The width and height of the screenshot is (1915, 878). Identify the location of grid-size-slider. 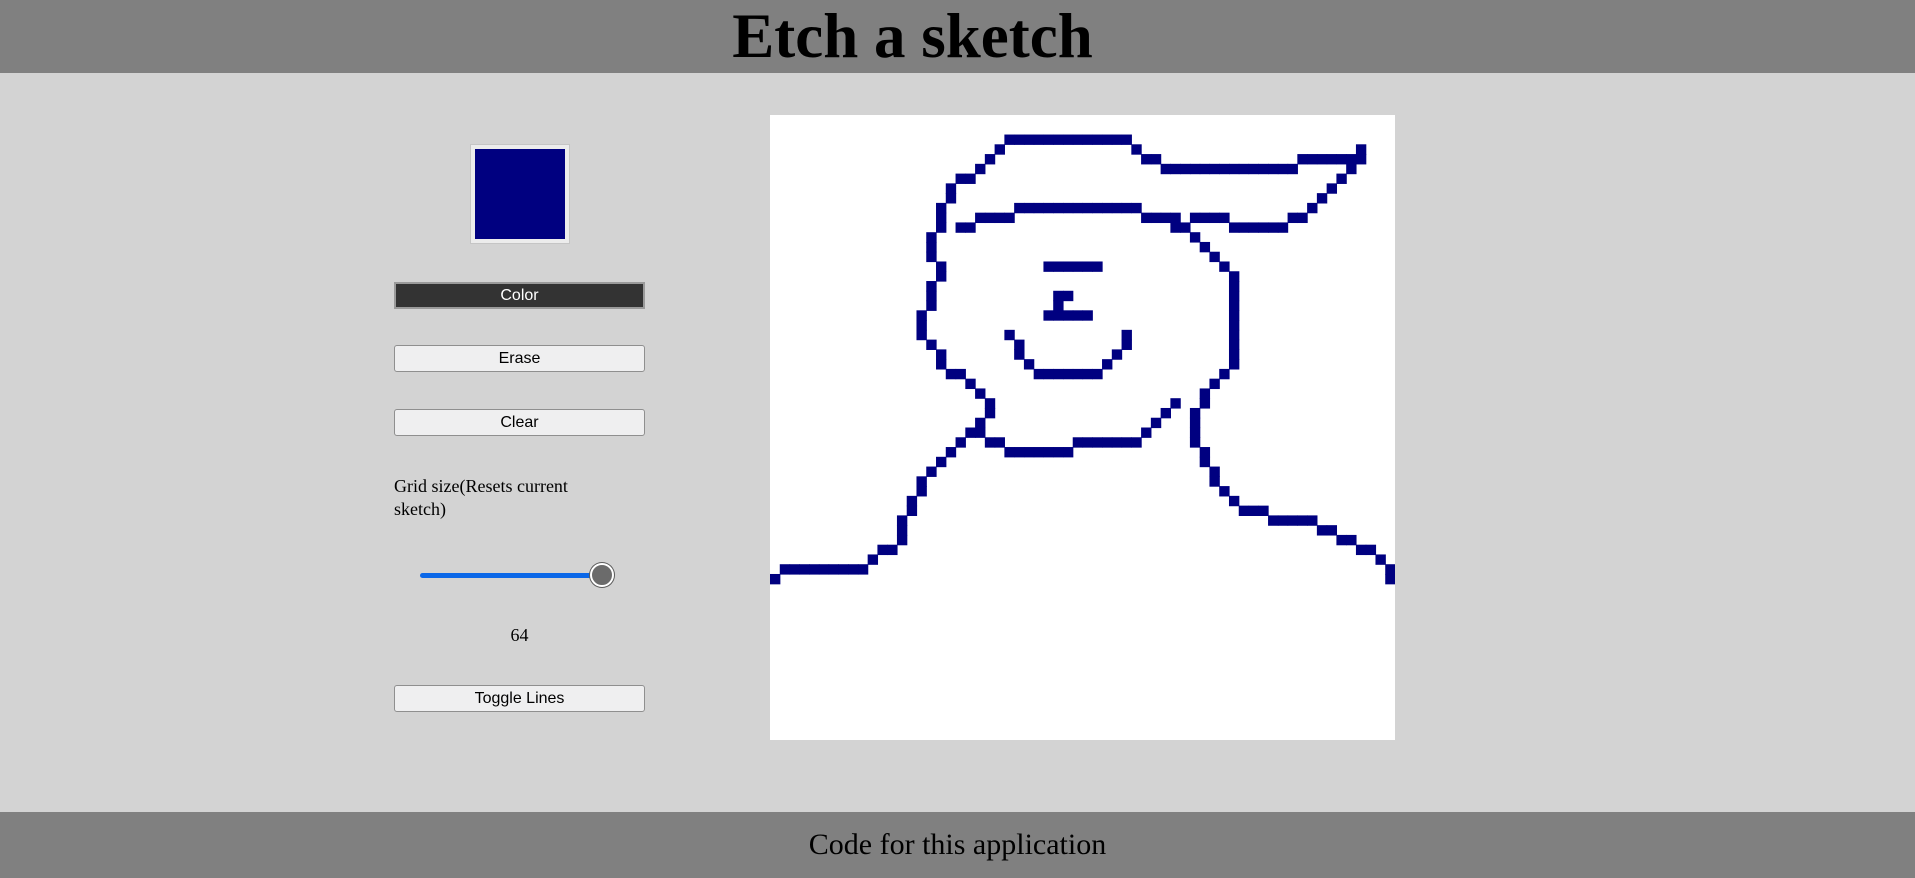
(517, 575).